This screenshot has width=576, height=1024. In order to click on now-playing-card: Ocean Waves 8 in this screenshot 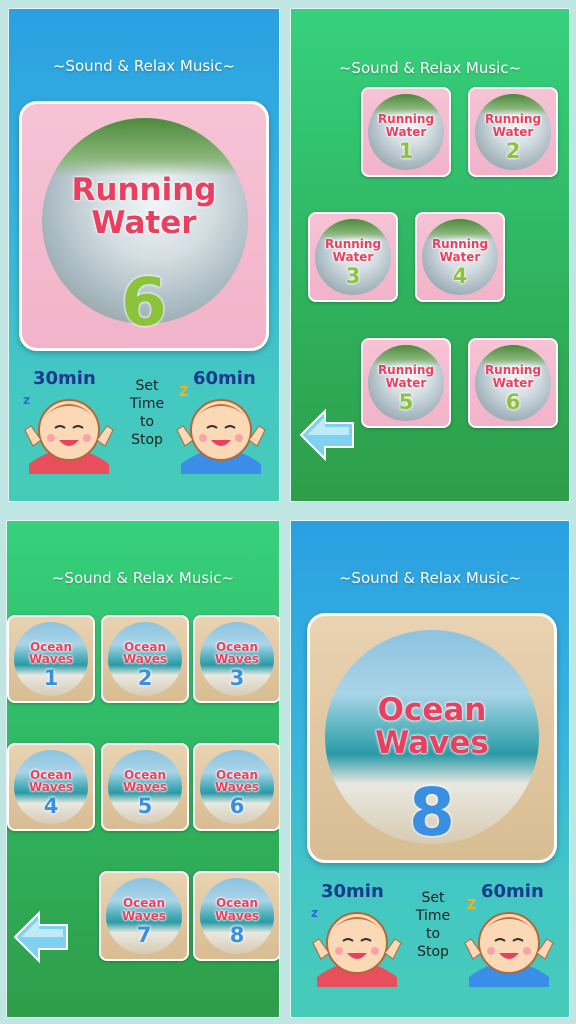, I will do `click(432, 738)`.